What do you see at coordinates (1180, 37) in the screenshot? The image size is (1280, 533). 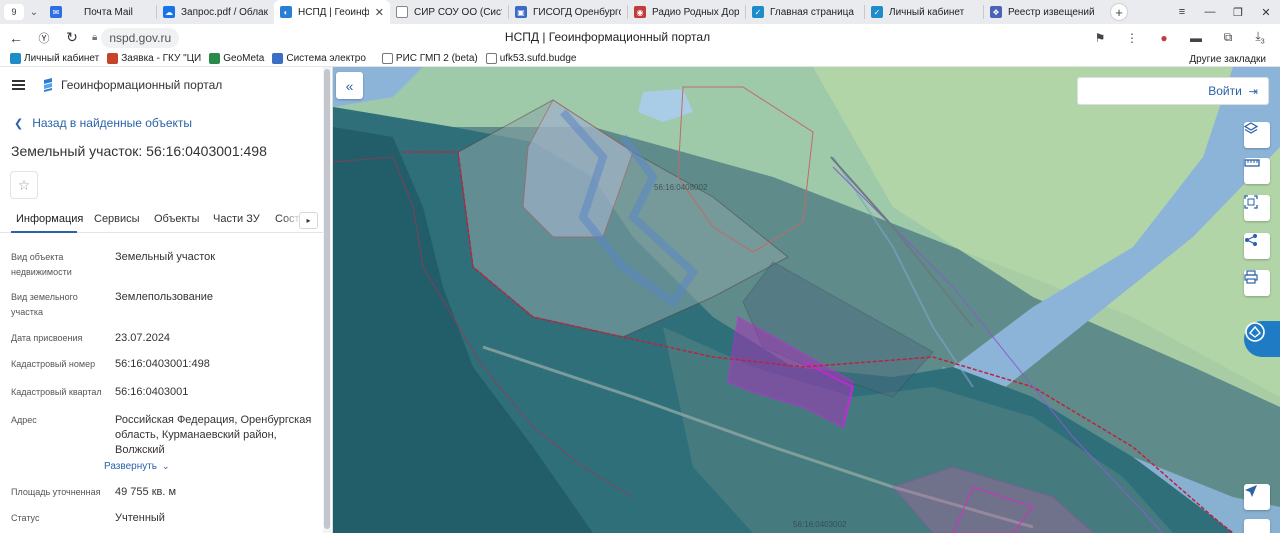 I see `address-bar-actions: ⚑ ⋮ ● ▬ ⧉ ⤓3` at bounding box center [1180, 37].